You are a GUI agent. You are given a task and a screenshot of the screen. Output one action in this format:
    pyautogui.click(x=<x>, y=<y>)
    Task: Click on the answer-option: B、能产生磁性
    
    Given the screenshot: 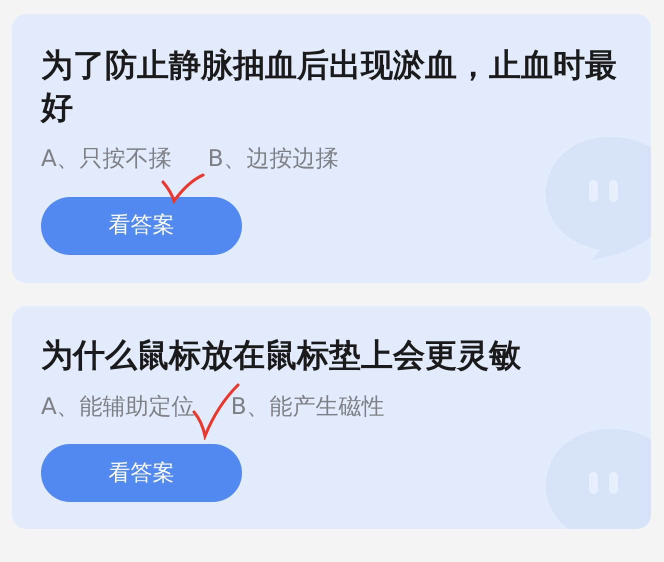 What is the action you would take?
    pyautogui.click(x=307, y=407)
    